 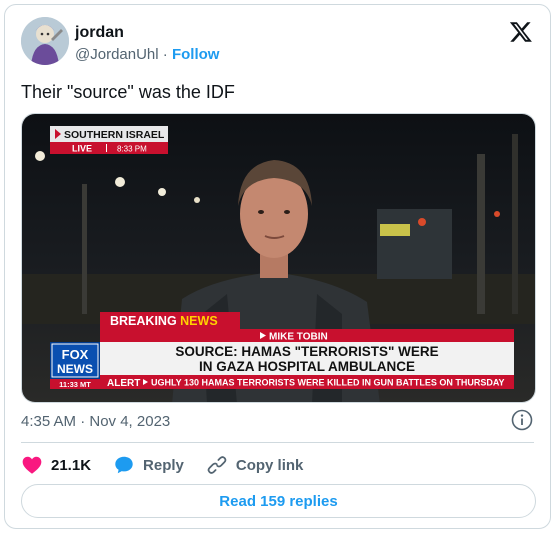 I want to click on link-icon, so click(x=217, y=465).